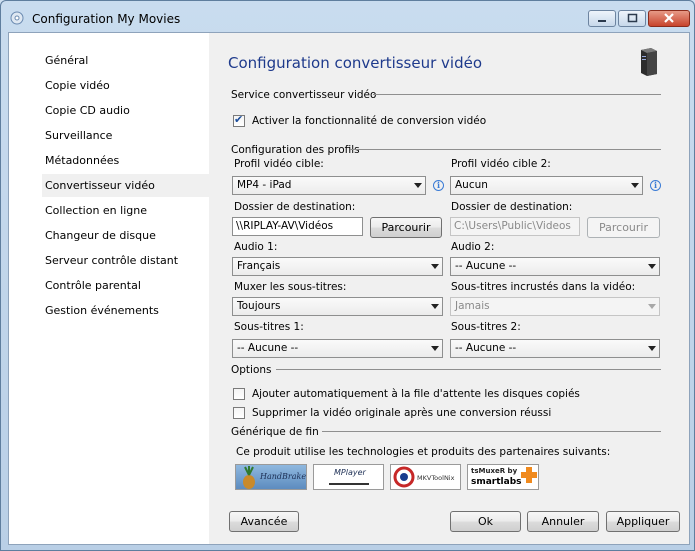  What do you see at coordinates (337, 266) in the screenshot?
I see `audio1-select: Français` at bounding box center [337, 266].